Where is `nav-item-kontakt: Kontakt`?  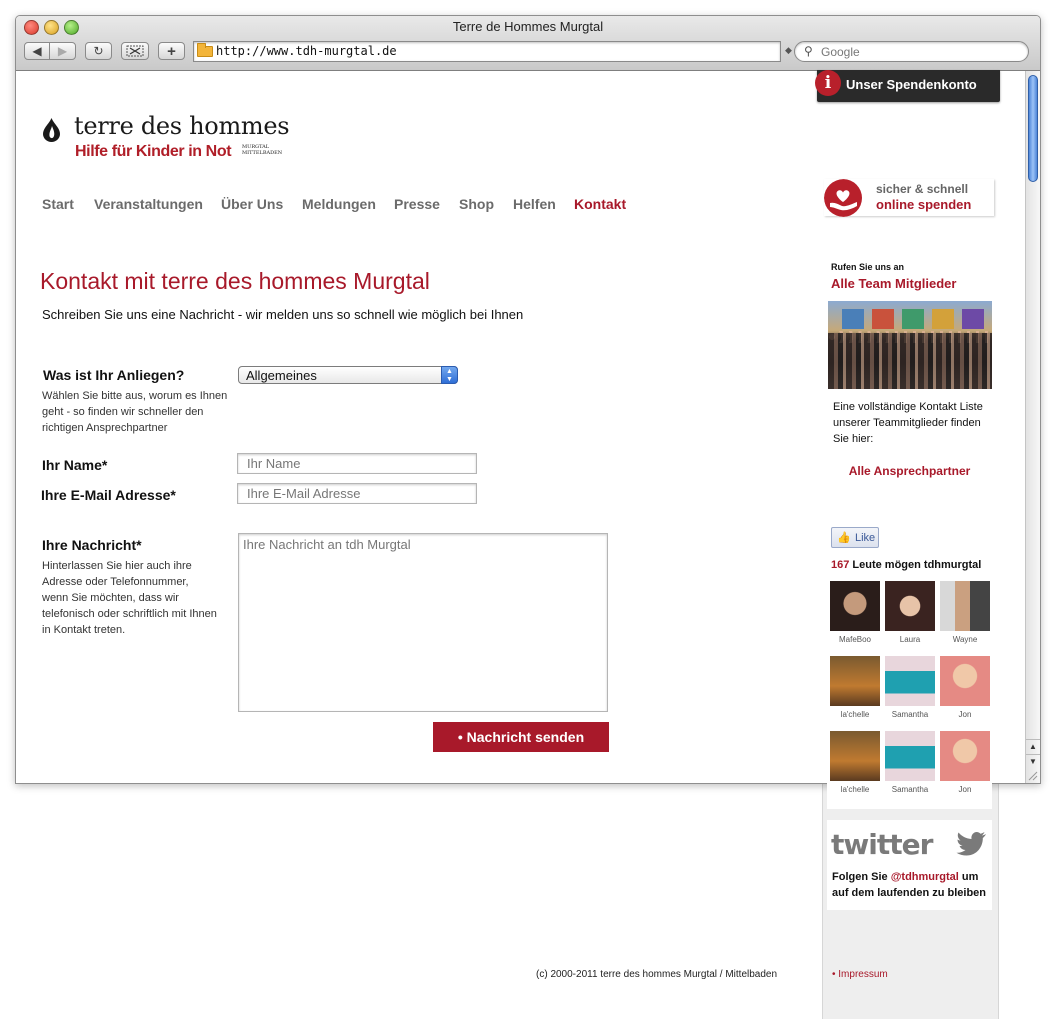
nav-item-kontakt: Kontakt is located at coordinates (600, 204).